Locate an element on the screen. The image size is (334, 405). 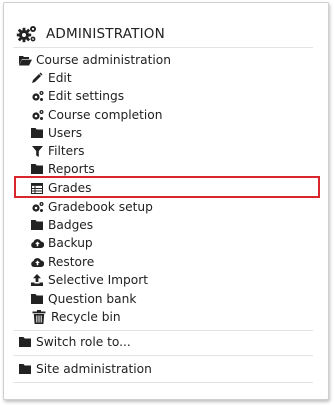
nav-label: Selective Import is located at coordinates (98, 280).